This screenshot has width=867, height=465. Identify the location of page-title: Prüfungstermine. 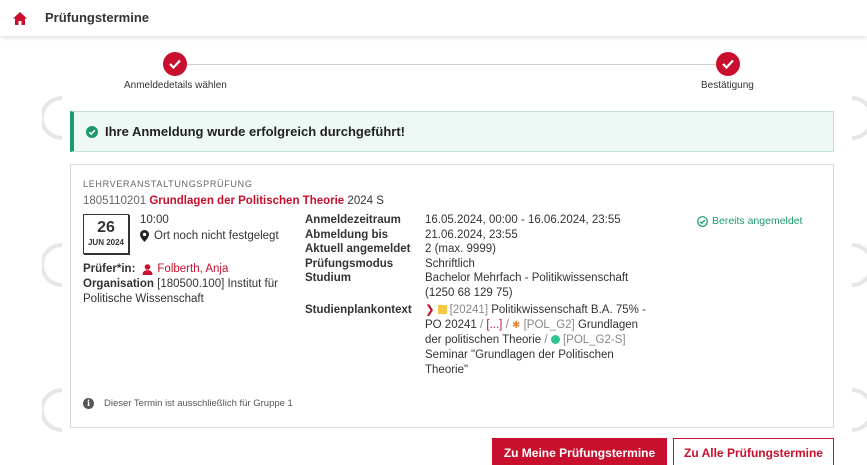
(97, 17).